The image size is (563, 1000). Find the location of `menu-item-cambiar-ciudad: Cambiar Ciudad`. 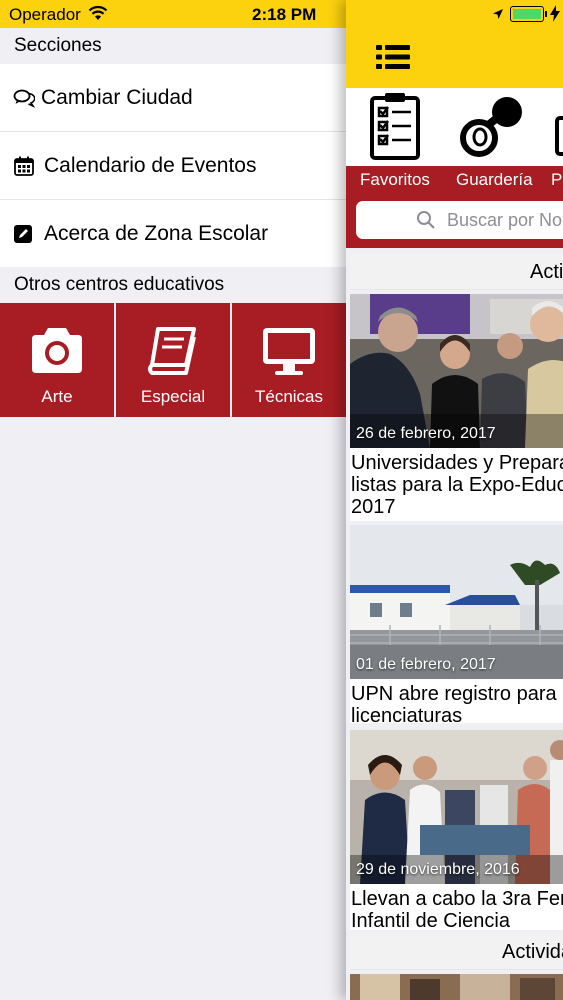

menu-item-cambiar-ciudad: Cambiar Ciudad is located at coordinates (173, 97).